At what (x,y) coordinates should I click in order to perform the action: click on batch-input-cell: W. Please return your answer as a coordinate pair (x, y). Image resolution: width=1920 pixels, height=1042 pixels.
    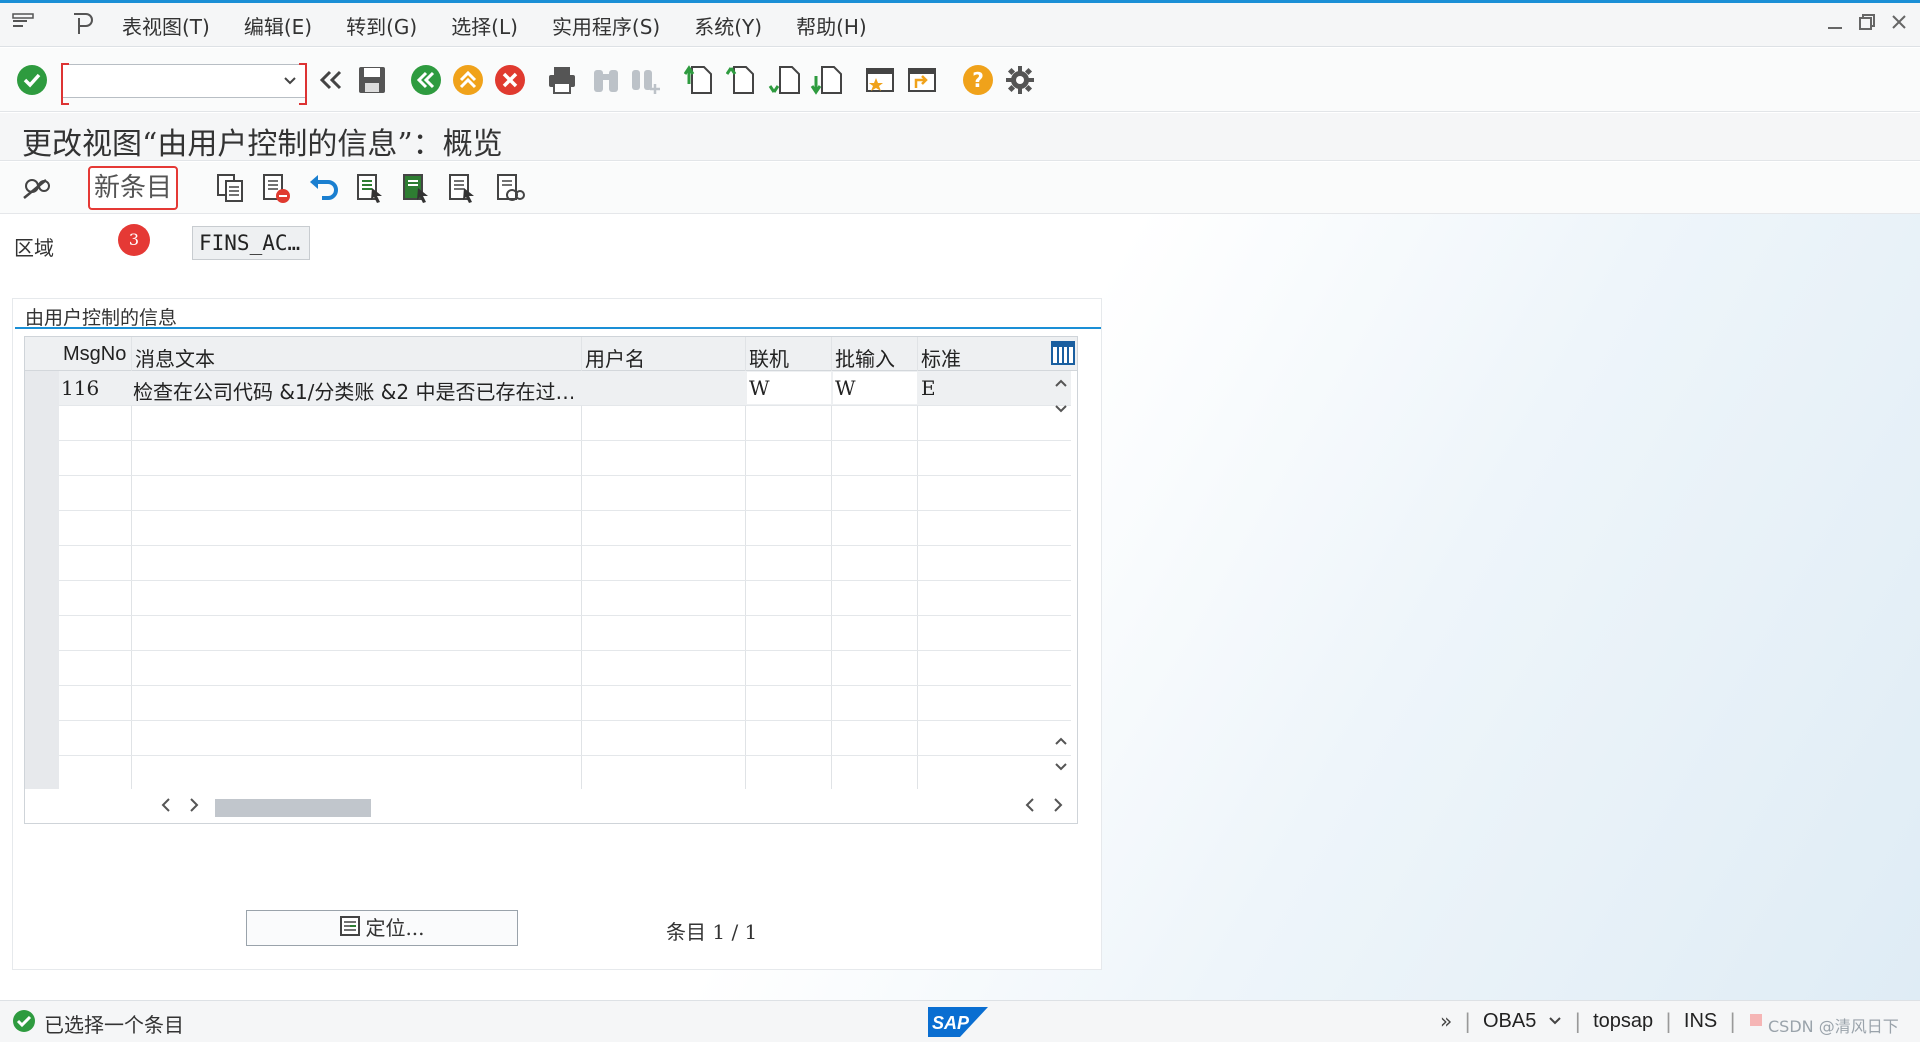
    Looking at the image, I should click on (845, 388).